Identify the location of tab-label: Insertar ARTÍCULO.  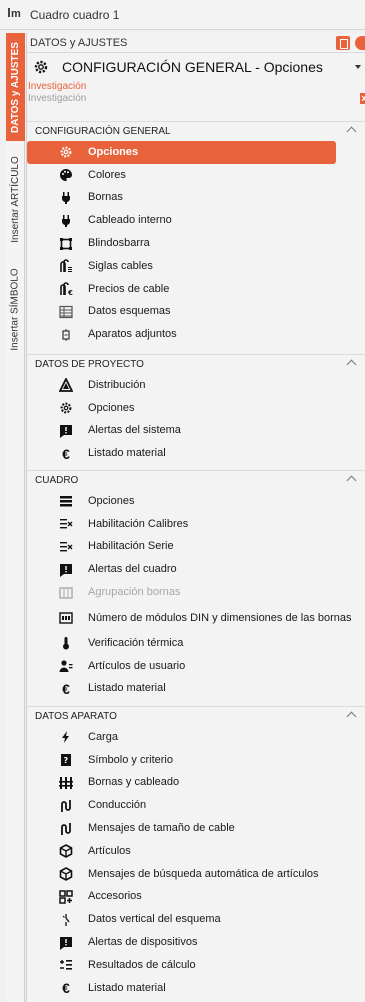
(16, 199).